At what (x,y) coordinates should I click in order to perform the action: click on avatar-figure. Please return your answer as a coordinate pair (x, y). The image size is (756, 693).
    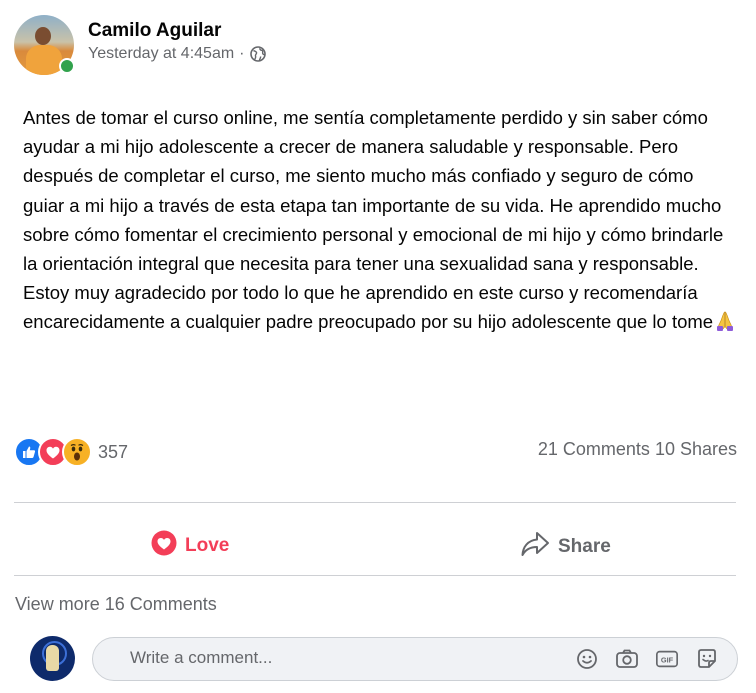
    Looking at the image, I should click on (52, 658).